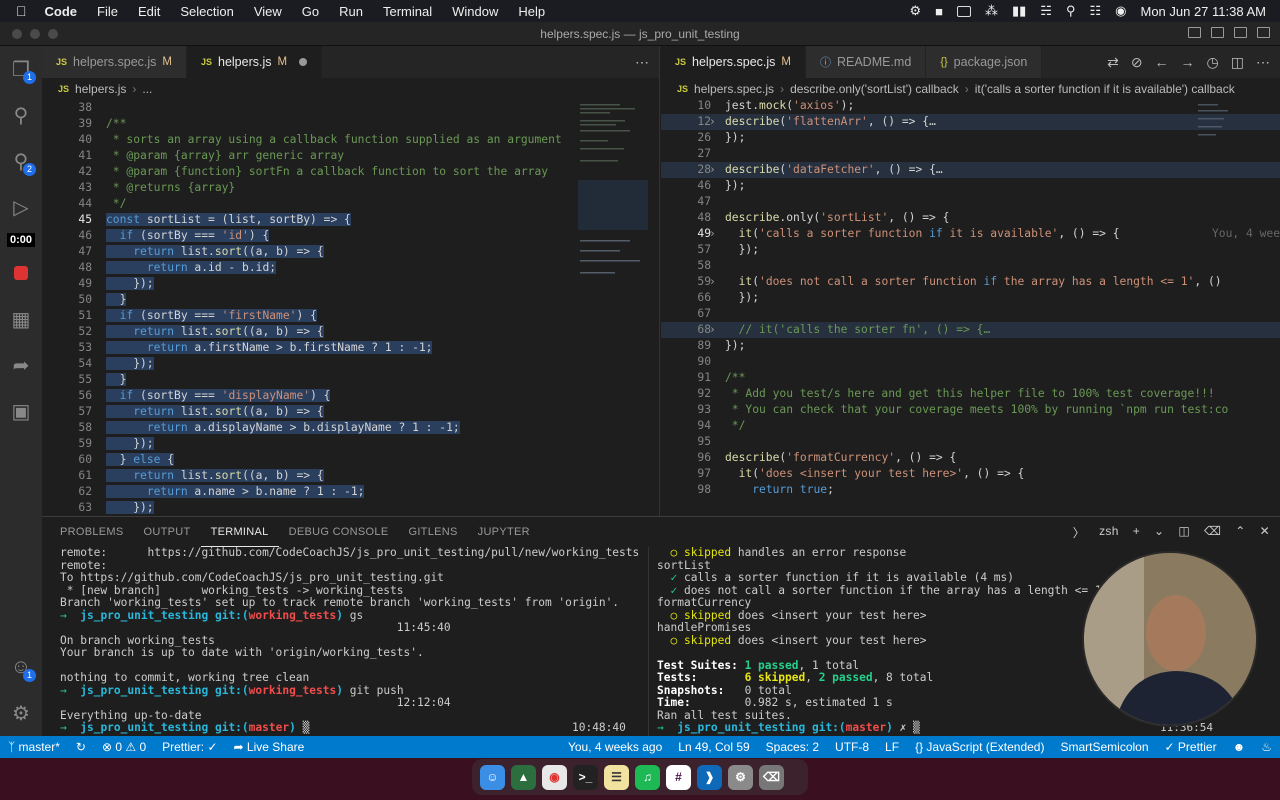  I want to click on history-icon: ◷, so click(1213, 62).